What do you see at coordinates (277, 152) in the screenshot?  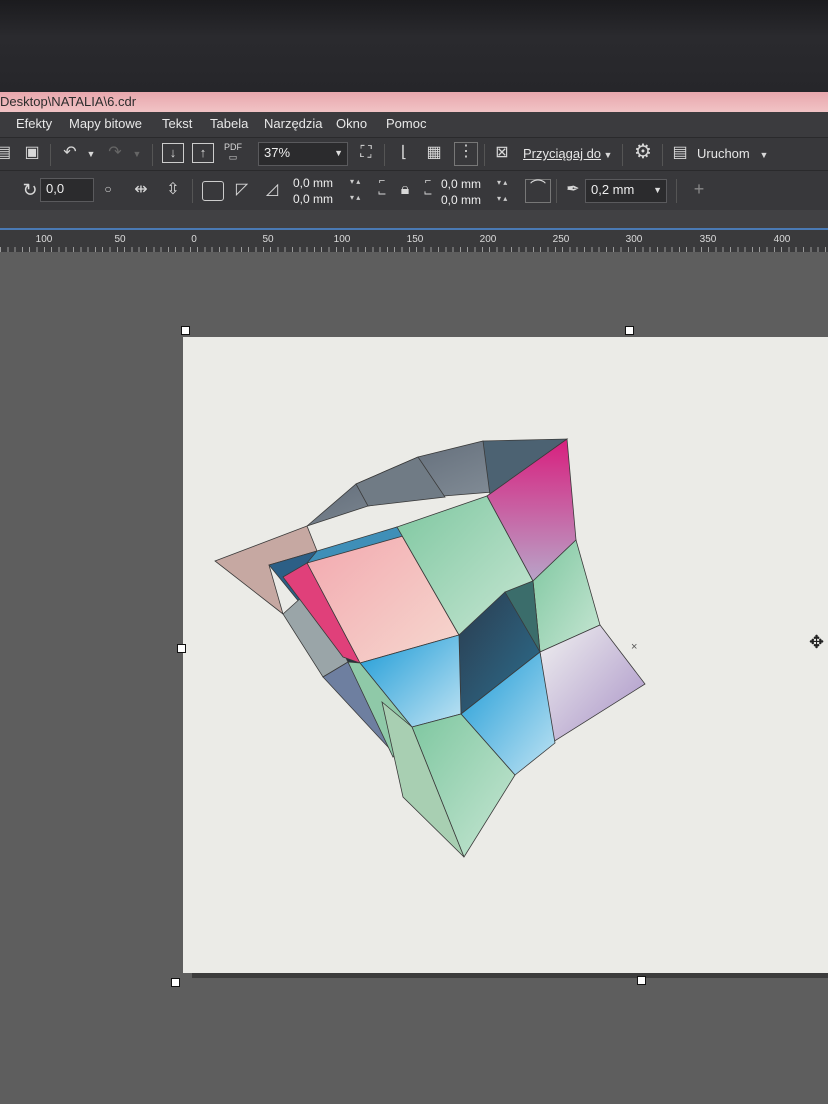 I see `zoom-value: 37%` at bounding box center [277, 152].